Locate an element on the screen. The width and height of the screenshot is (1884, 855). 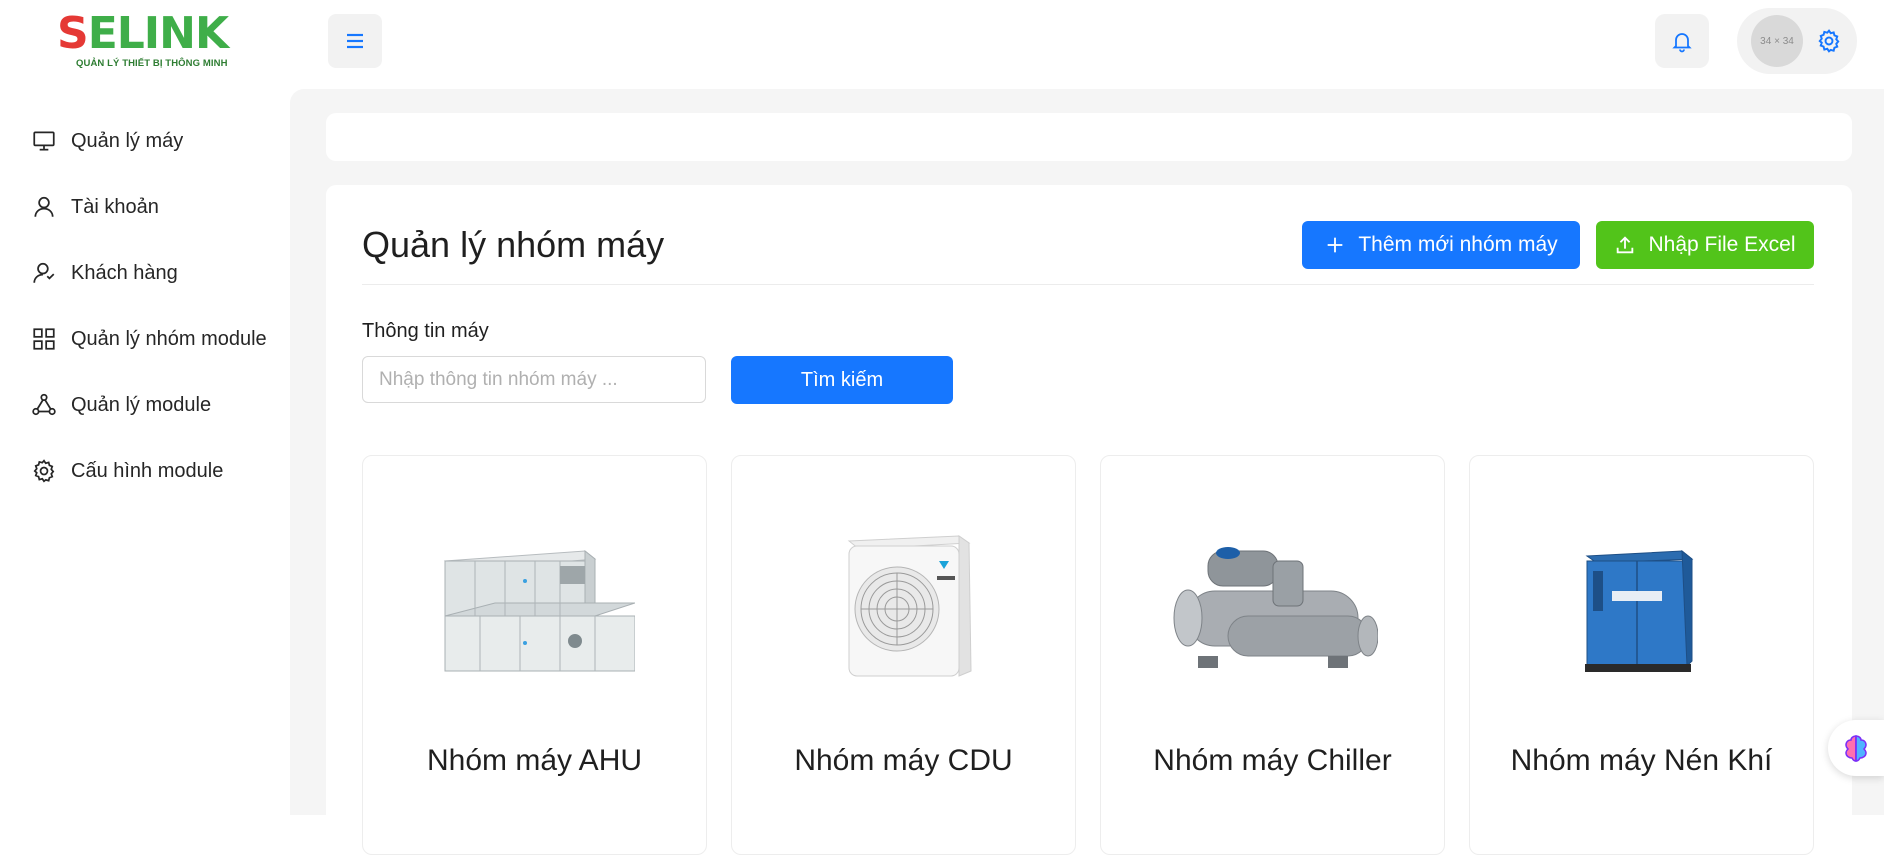
upload-icon is located at coordinates (1625, 245).